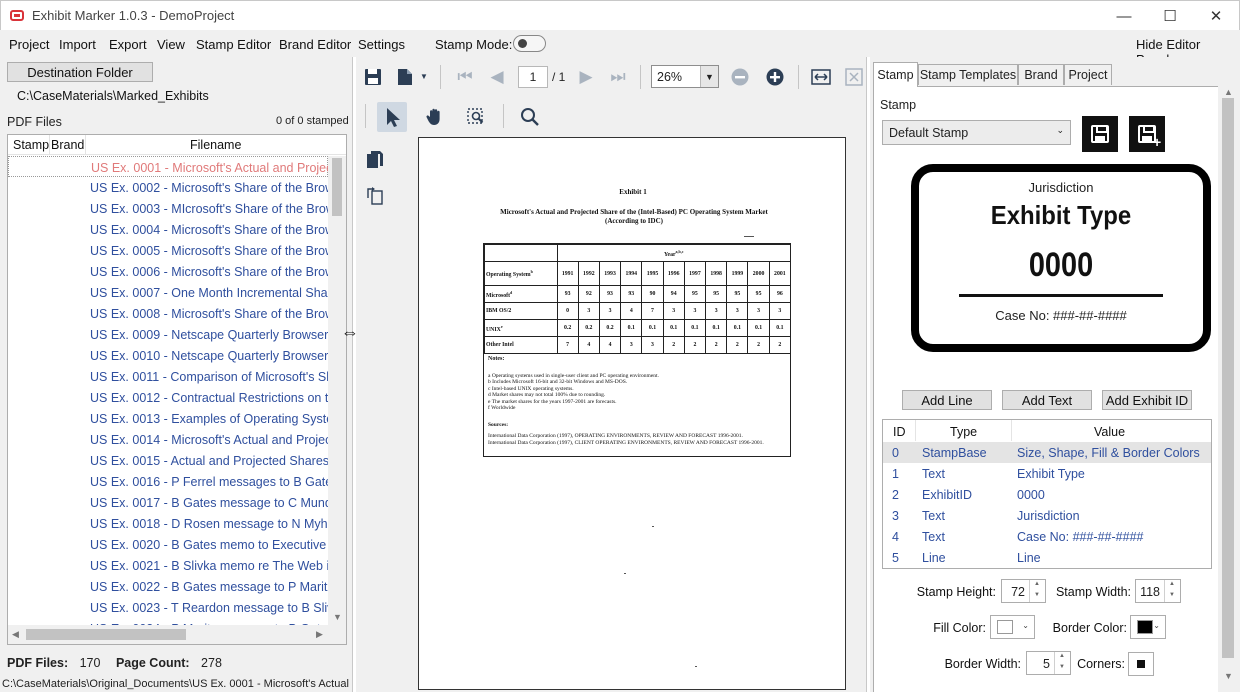 Image resolution: width=1240 pixels, height=692 pixels. Describe the element at coordinates (775, 77) in the screenshot. I see `zoom-in-icon` at that location.